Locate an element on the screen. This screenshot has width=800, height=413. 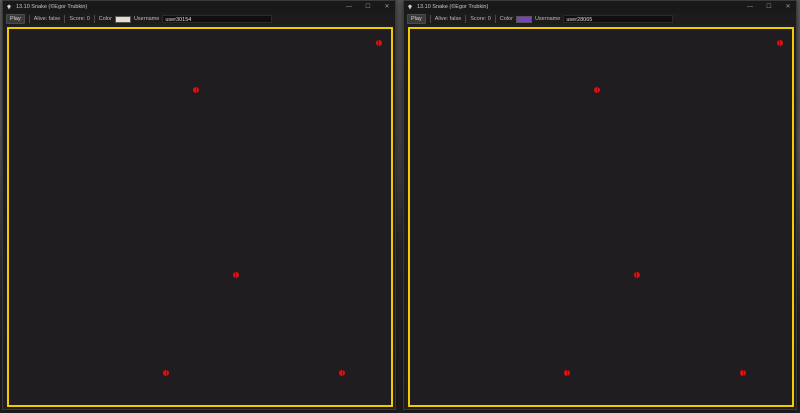
username-input: user30154 is located at coordinates (217, 19).